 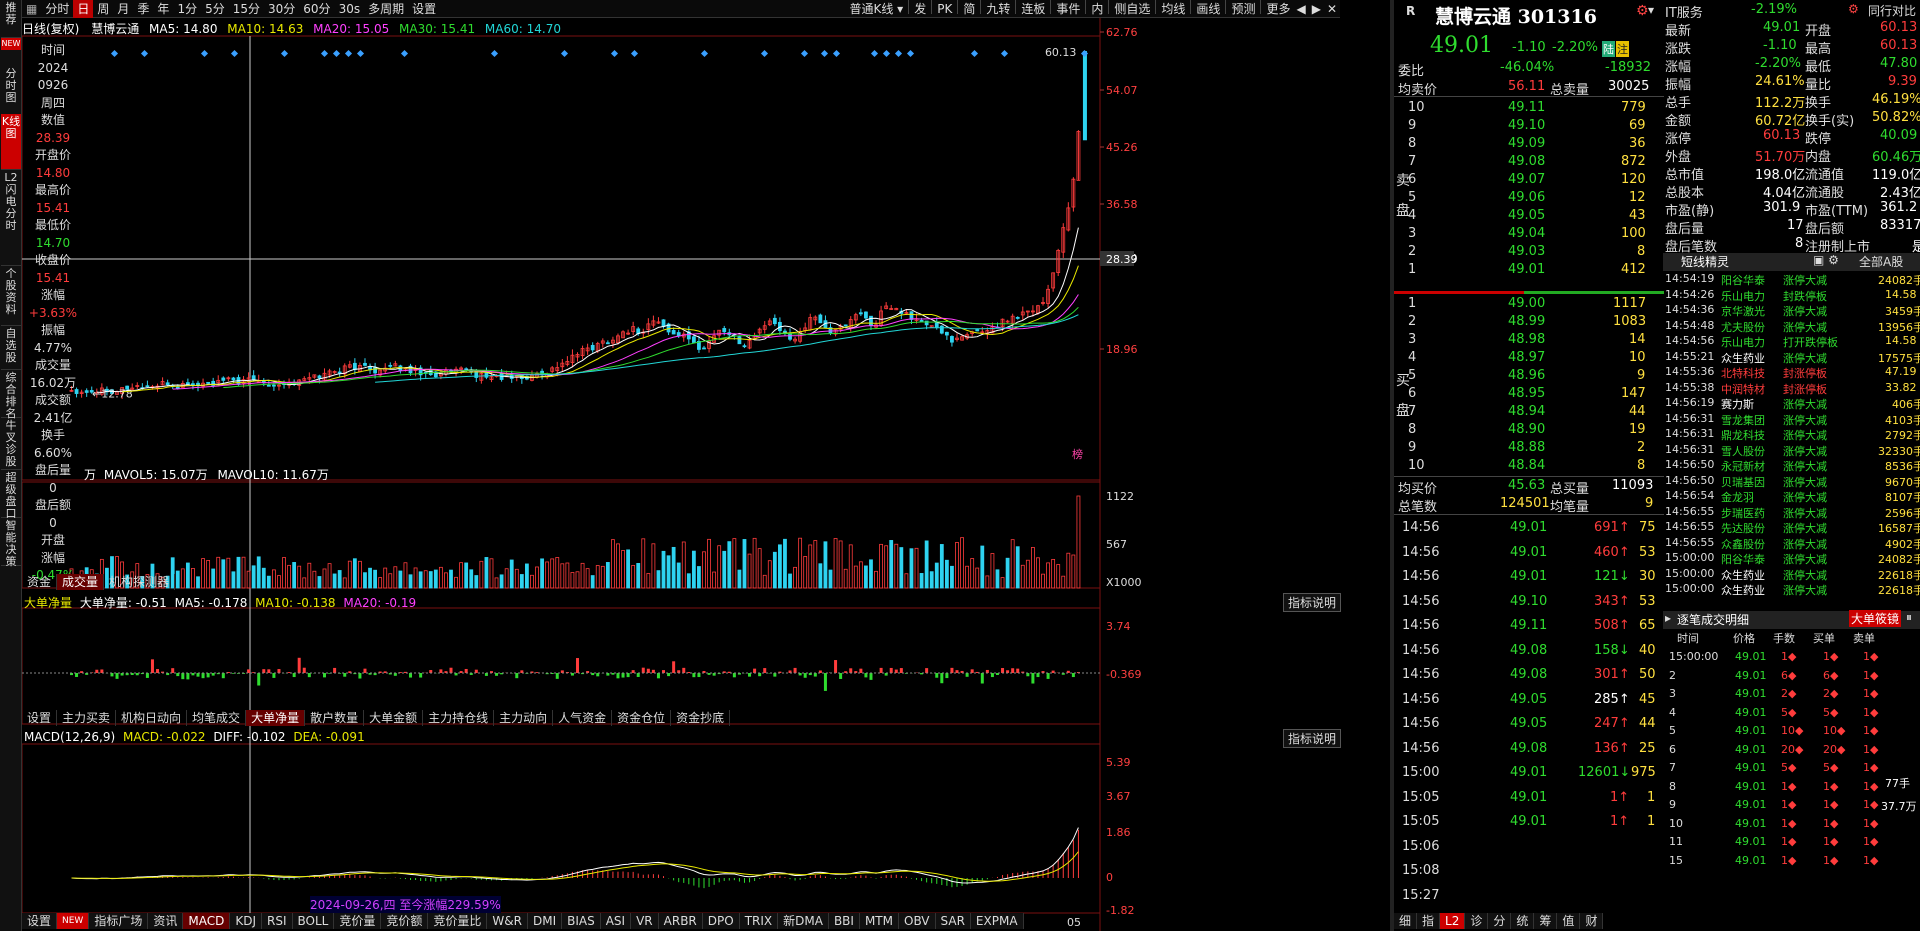 What do you see at coordinates (1406, 921) in the screenshot?
I see `tick-tab-0: 细` at bounding box center [1406, 921].